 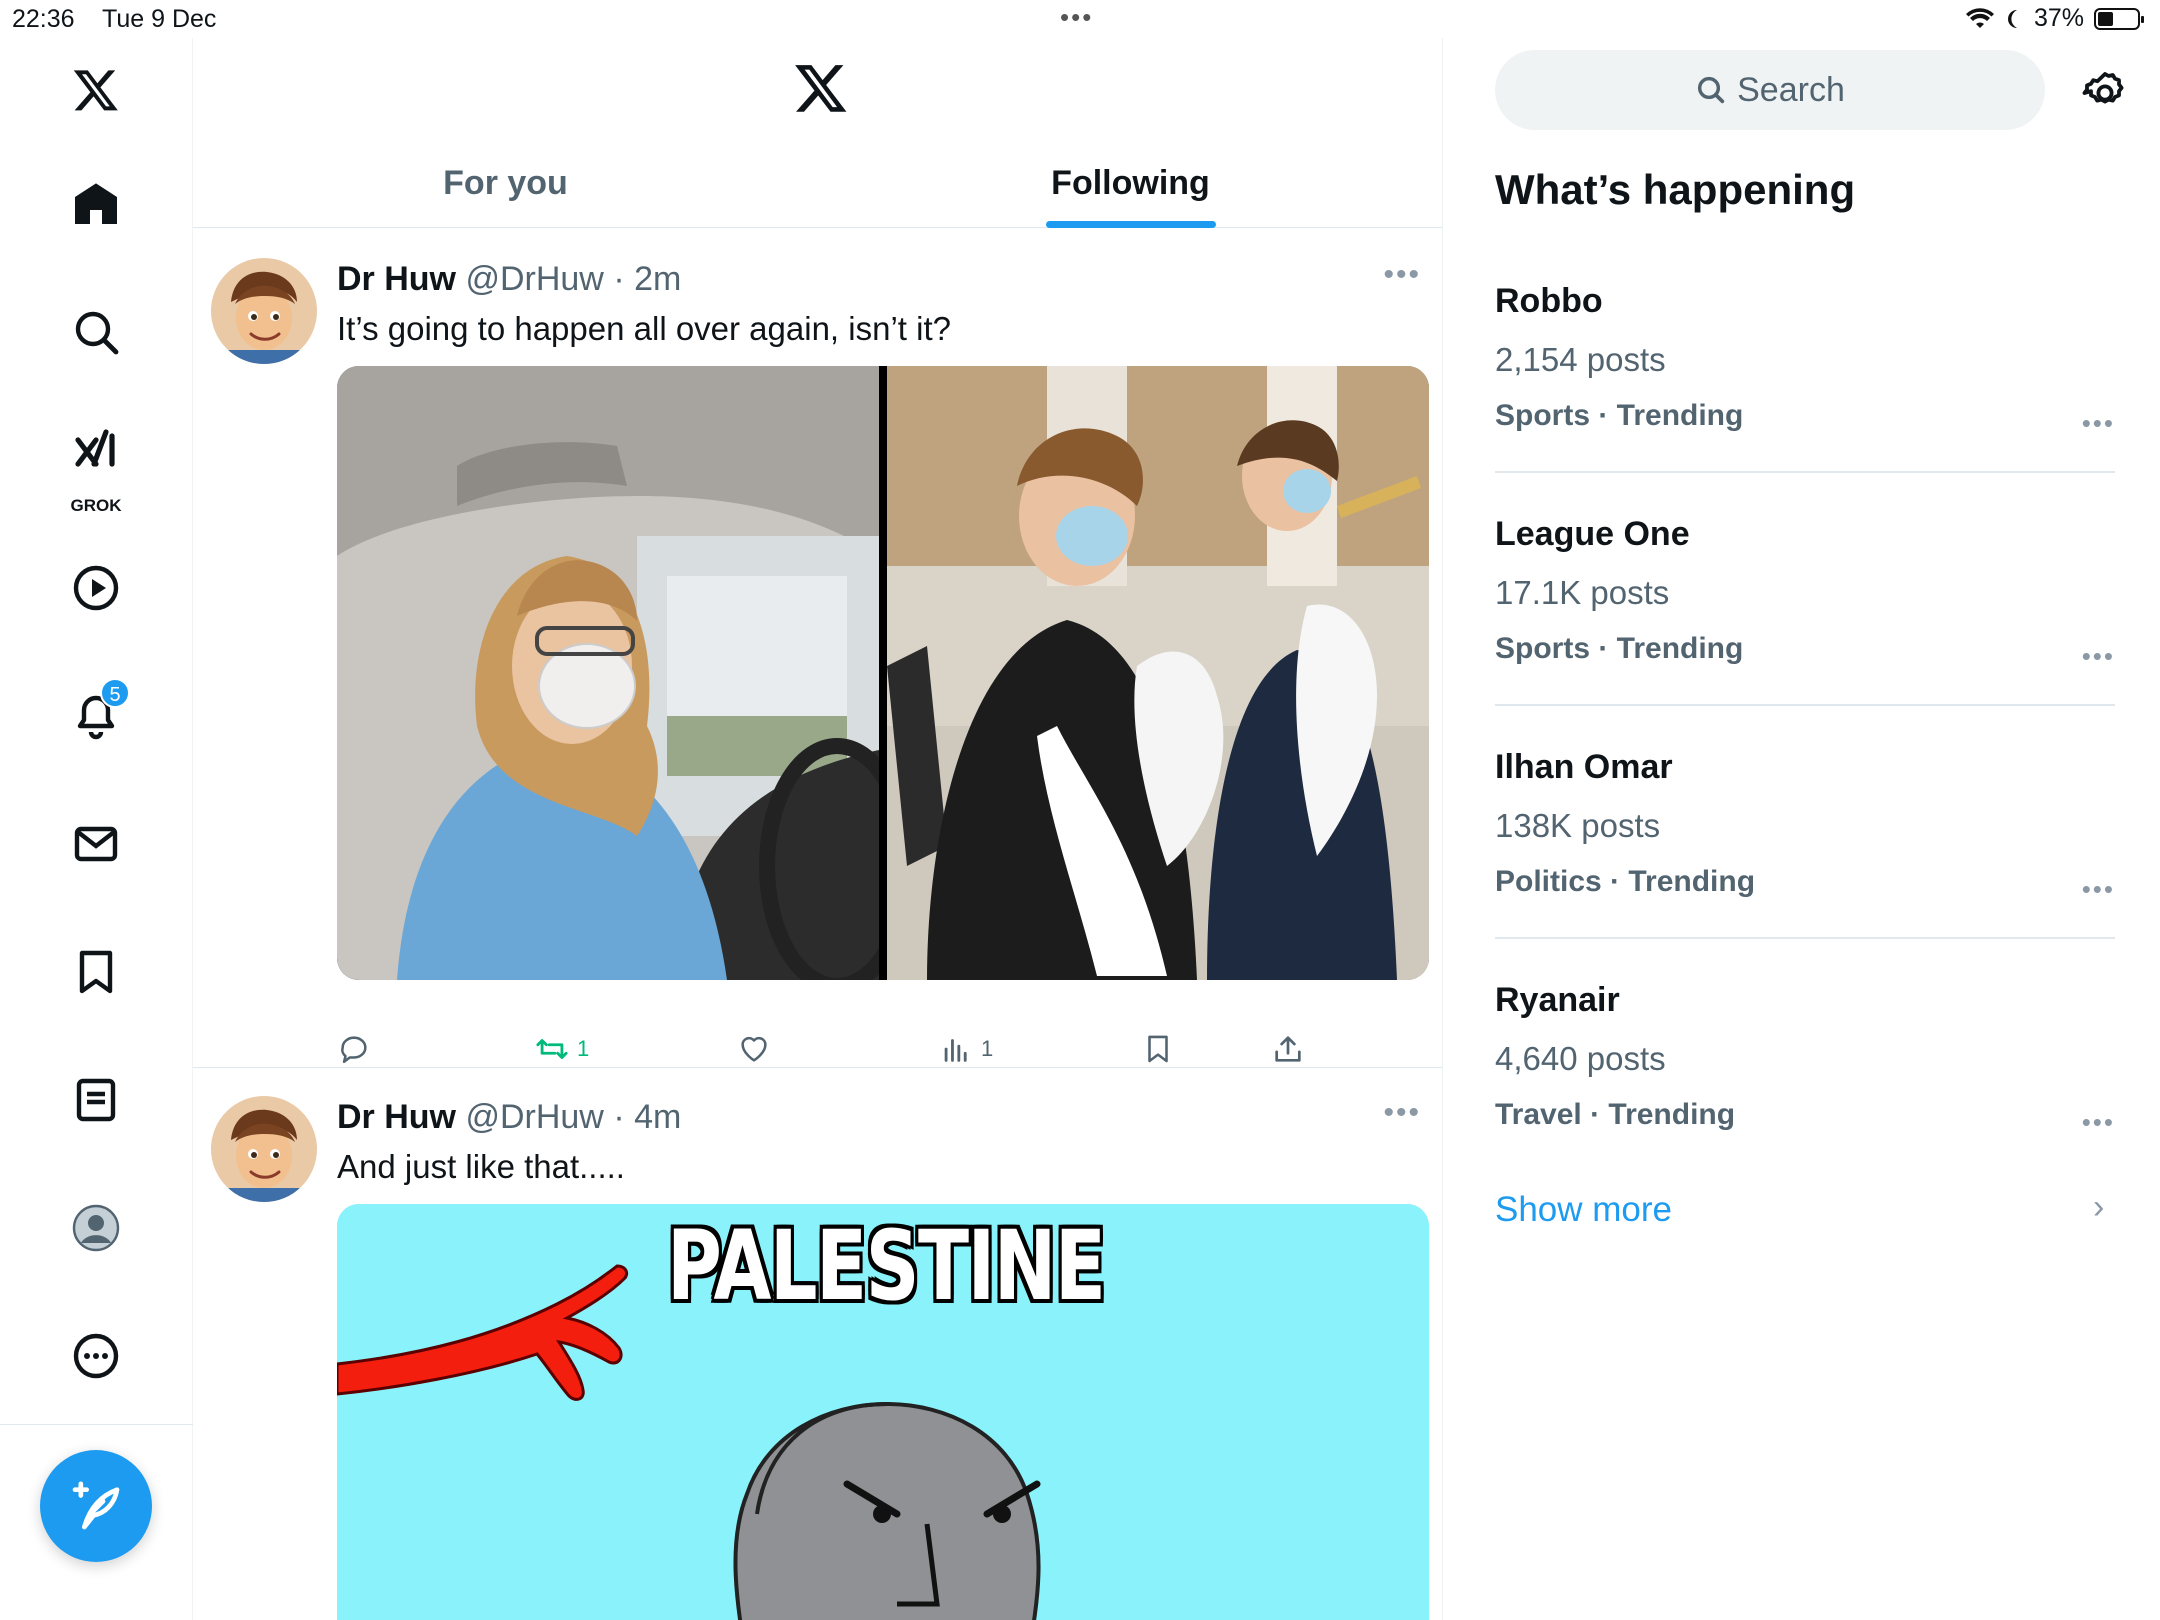 What do you see at coordinates (96, 505) in the screenshot?
I see `grok-label: GROK` at bounding box center [96, 505].